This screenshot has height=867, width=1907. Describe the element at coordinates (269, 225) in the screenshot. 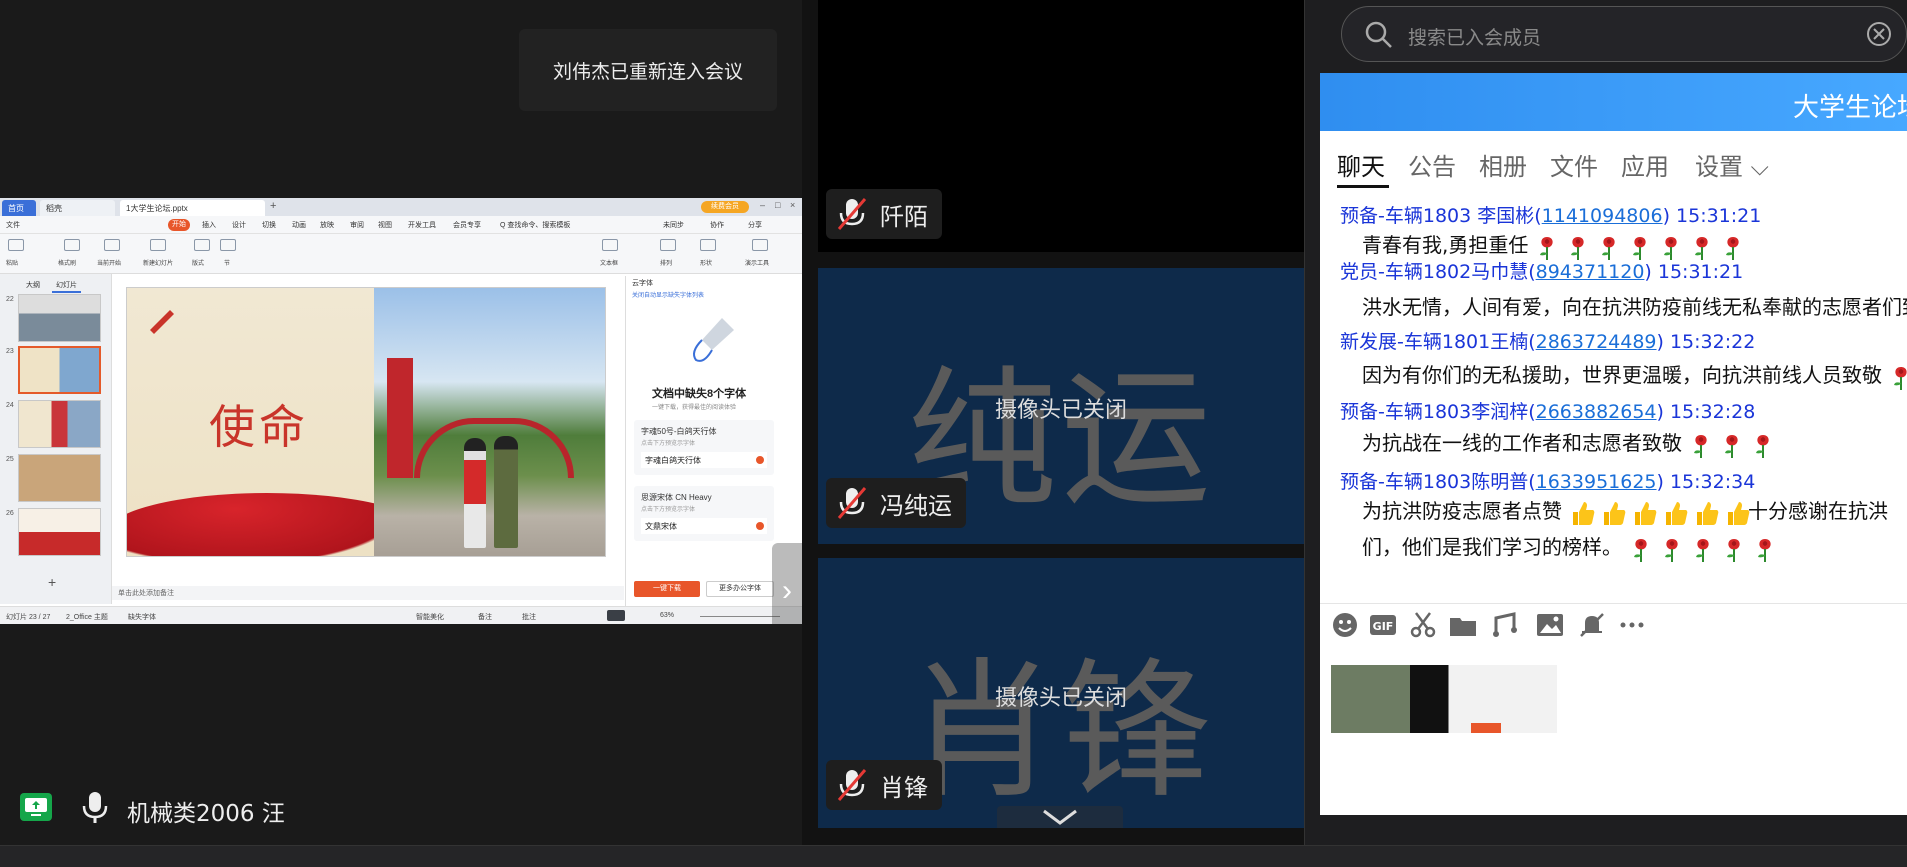

I see `menu-transition: 切换` at that location.